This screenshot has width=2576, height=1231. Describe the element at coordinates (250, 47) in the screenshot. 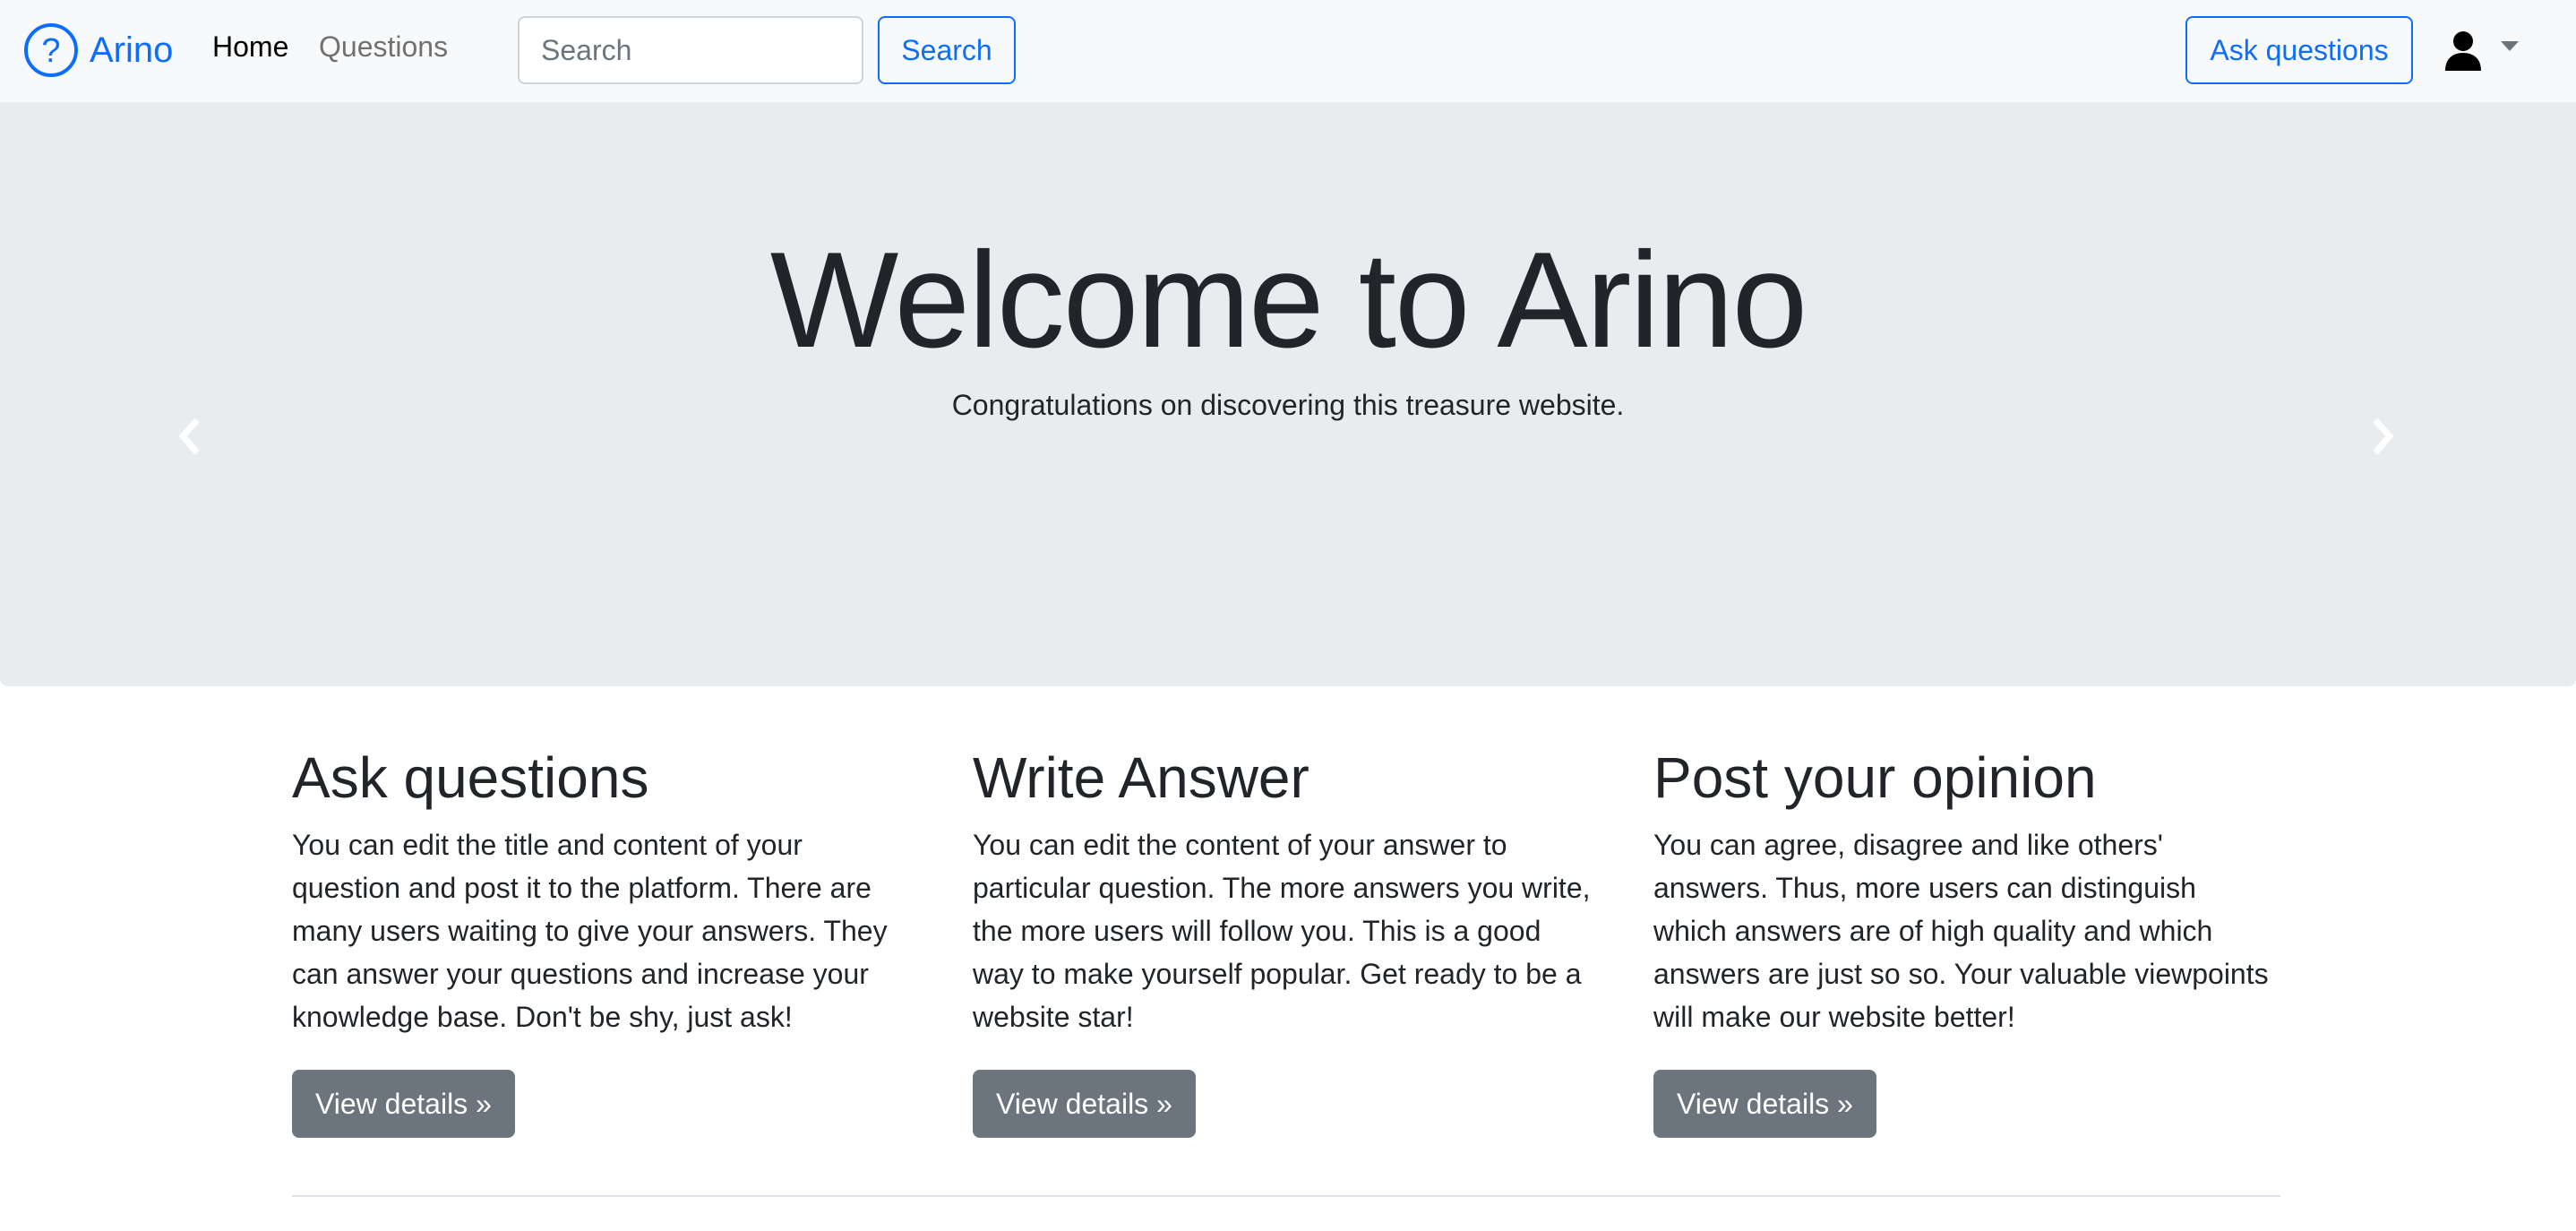

I see `nav-home-link: Home` at that location.